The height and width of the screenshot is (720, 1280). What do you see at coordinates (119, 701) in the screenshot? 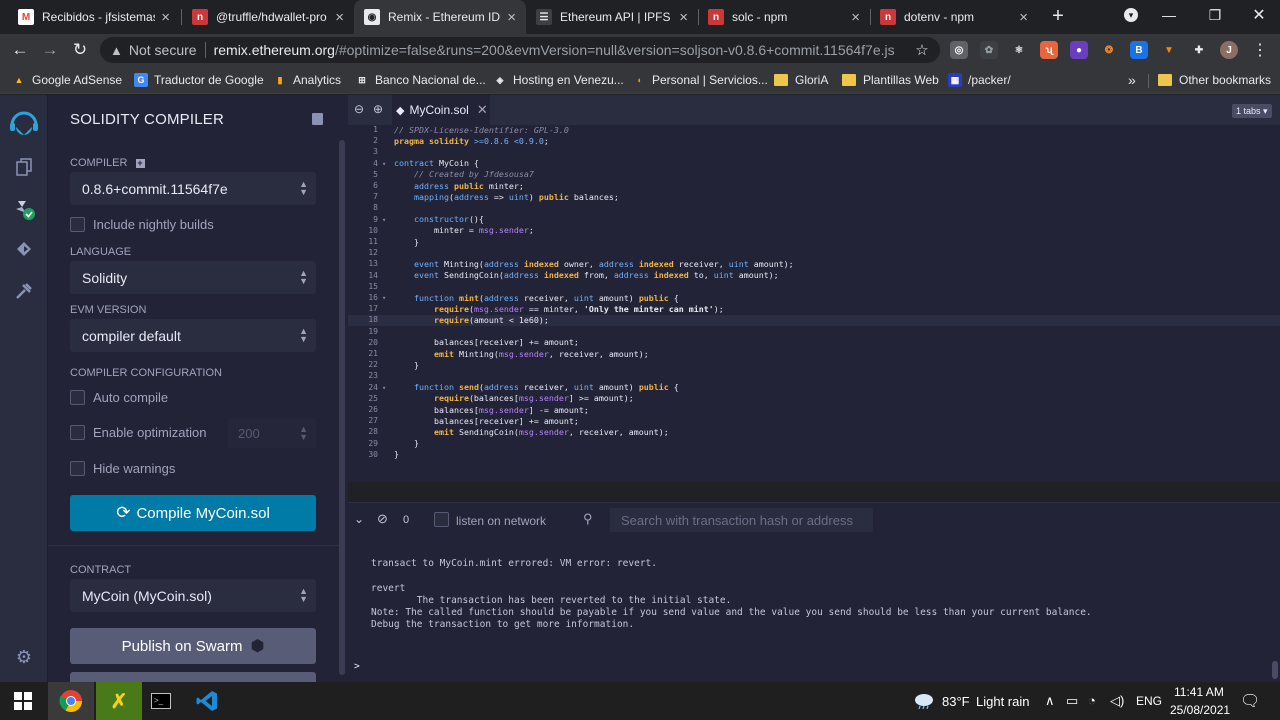
I see `taskbar-app-x: ✗` at bounding box center [119, 701].